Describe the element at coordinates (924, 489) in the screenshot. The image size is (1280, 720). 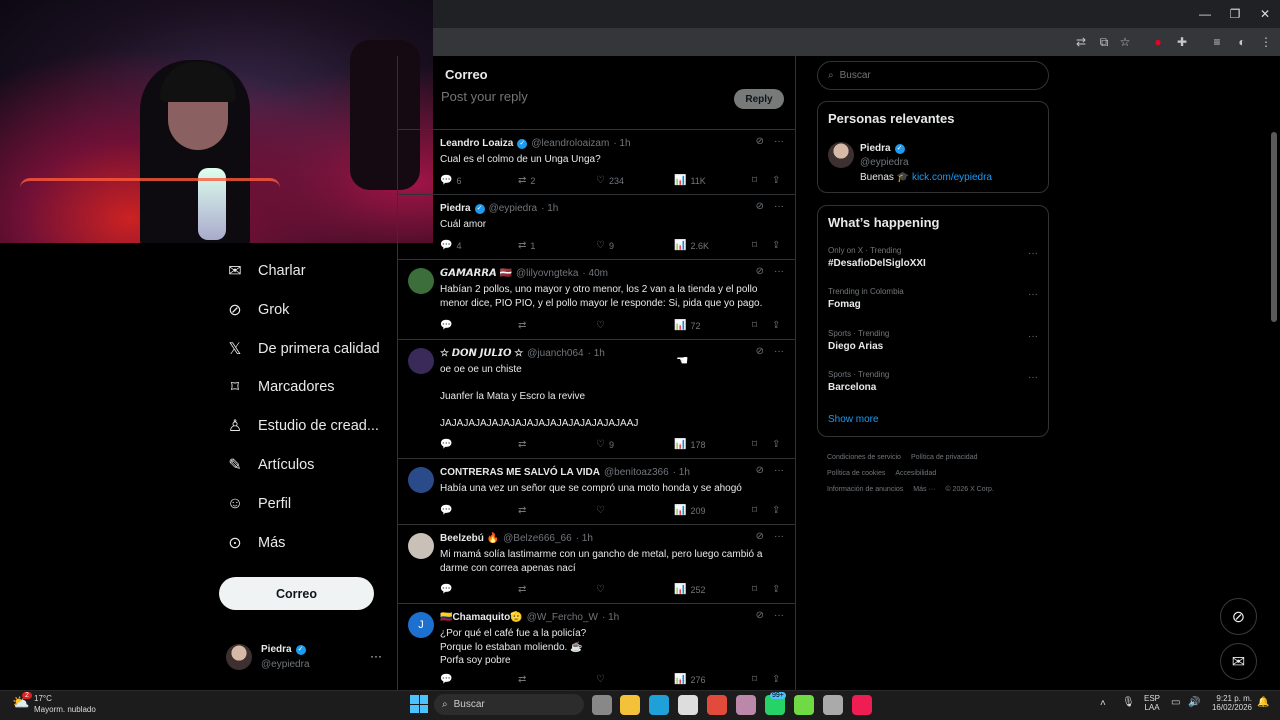
I see `footer-link: Más ···` at that location.